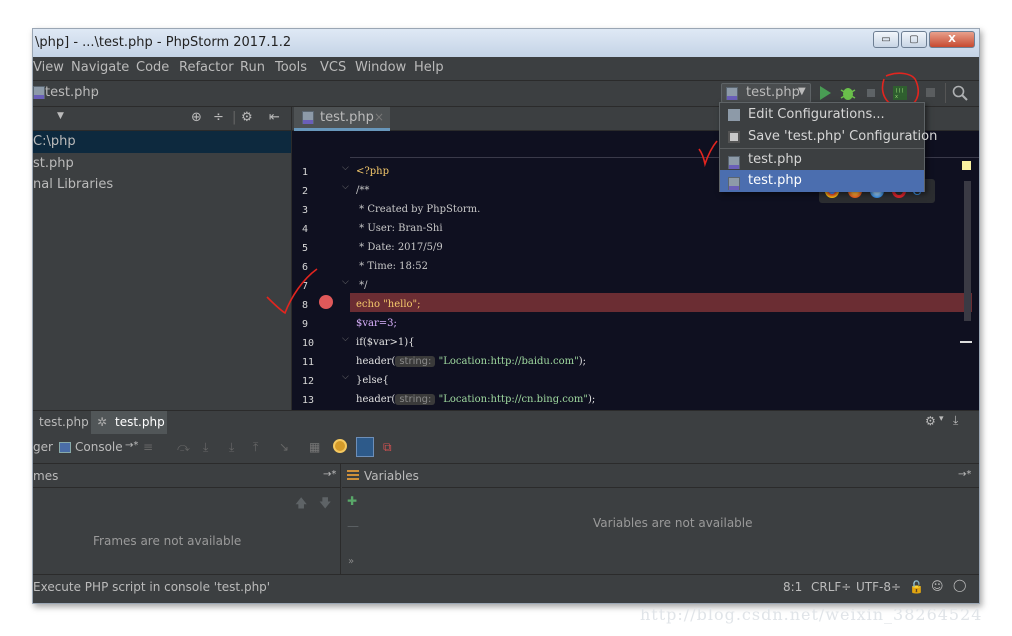 The width and height of the screenshot is (1012, 636). What do you see at coordinates (661, 302) in the screenshot?
I see `breakpoint-line-highlight` at bounding box center [661, 302].